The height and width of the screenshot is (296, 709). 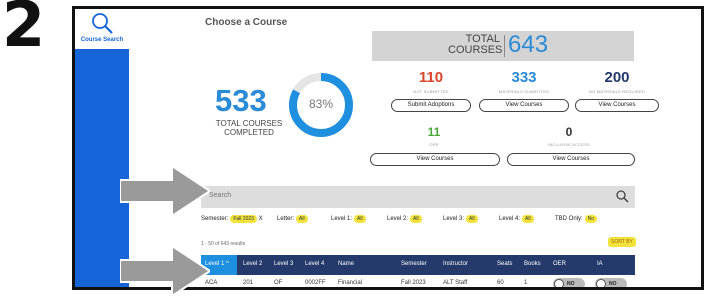 I want to click on arrow-to-search-icon, so click(x=165, y=191).